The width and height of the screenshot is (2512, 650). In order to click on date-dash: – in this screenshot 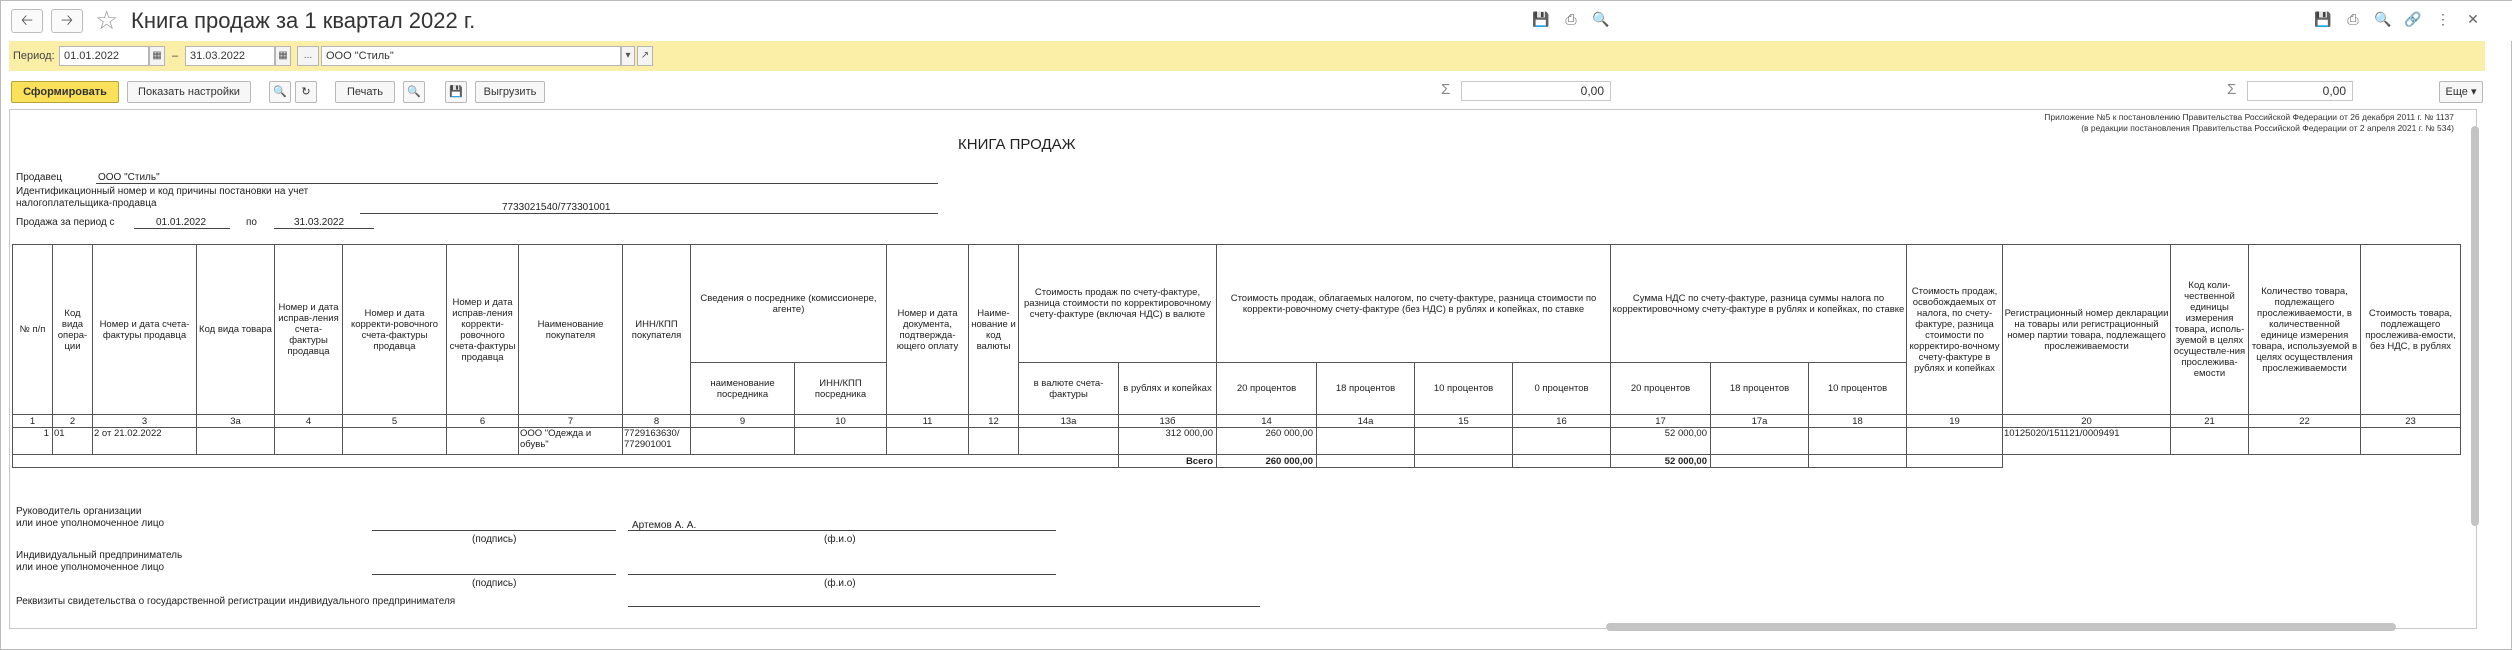, I will do `click(175, 56)`.